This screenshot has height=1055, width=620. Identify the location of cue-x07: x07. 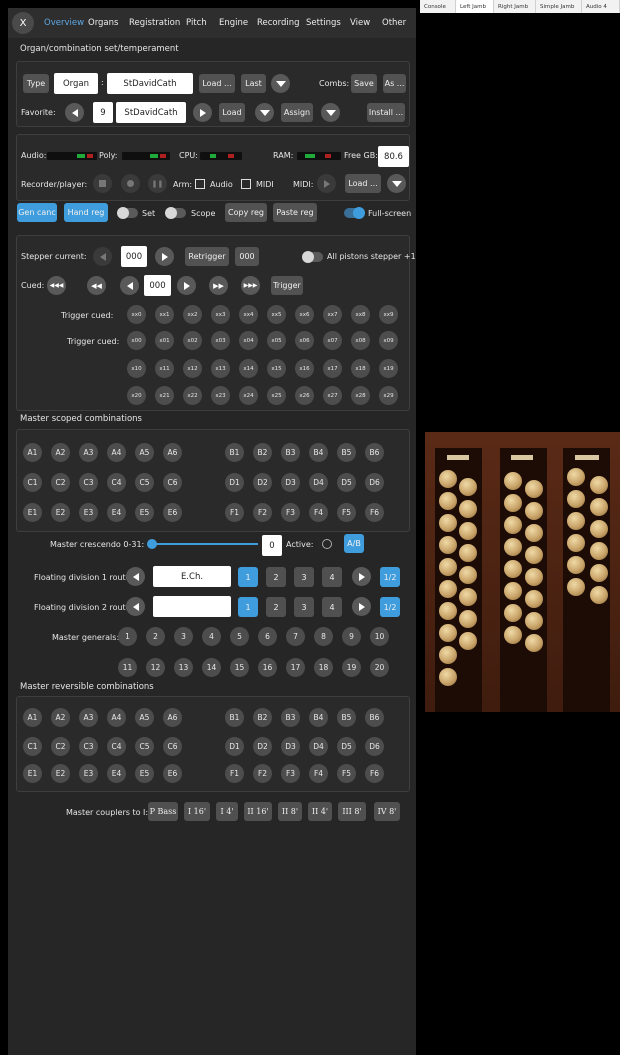
(332, 340).